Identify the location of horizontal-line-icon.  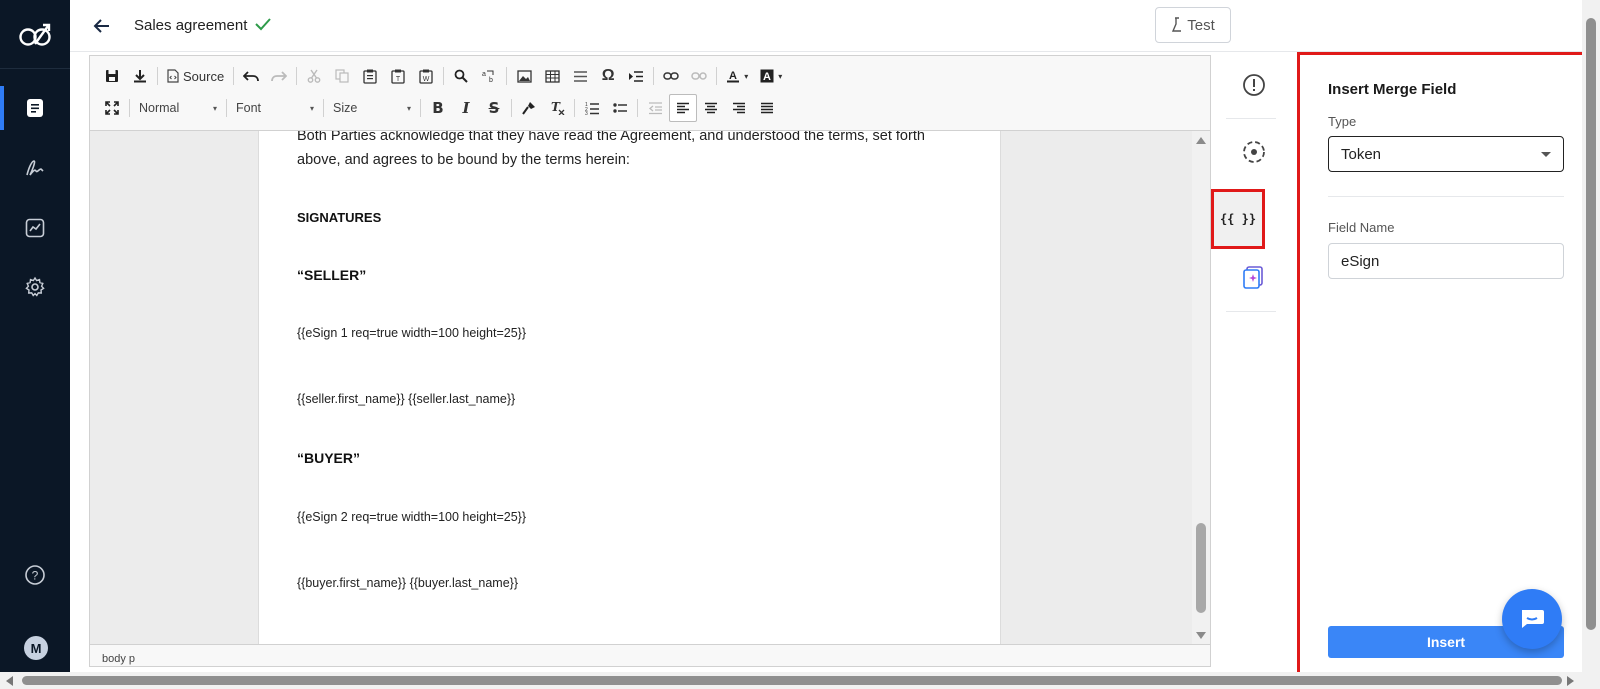
(580, 76).